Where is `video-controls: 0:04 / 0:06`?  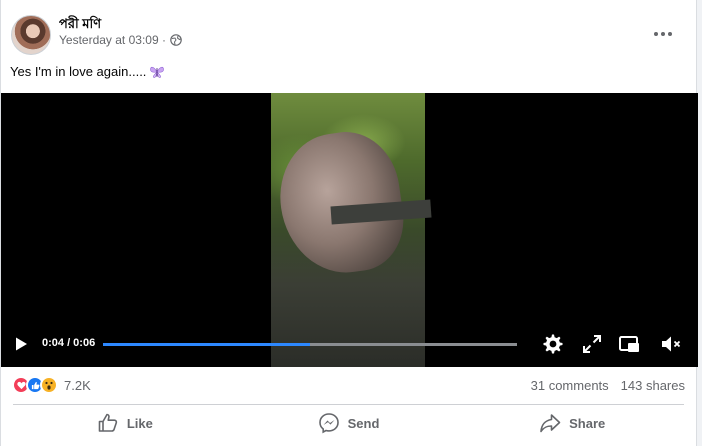 video-controls: 0:04 / 0:06 is located at coordinates (349, 344).